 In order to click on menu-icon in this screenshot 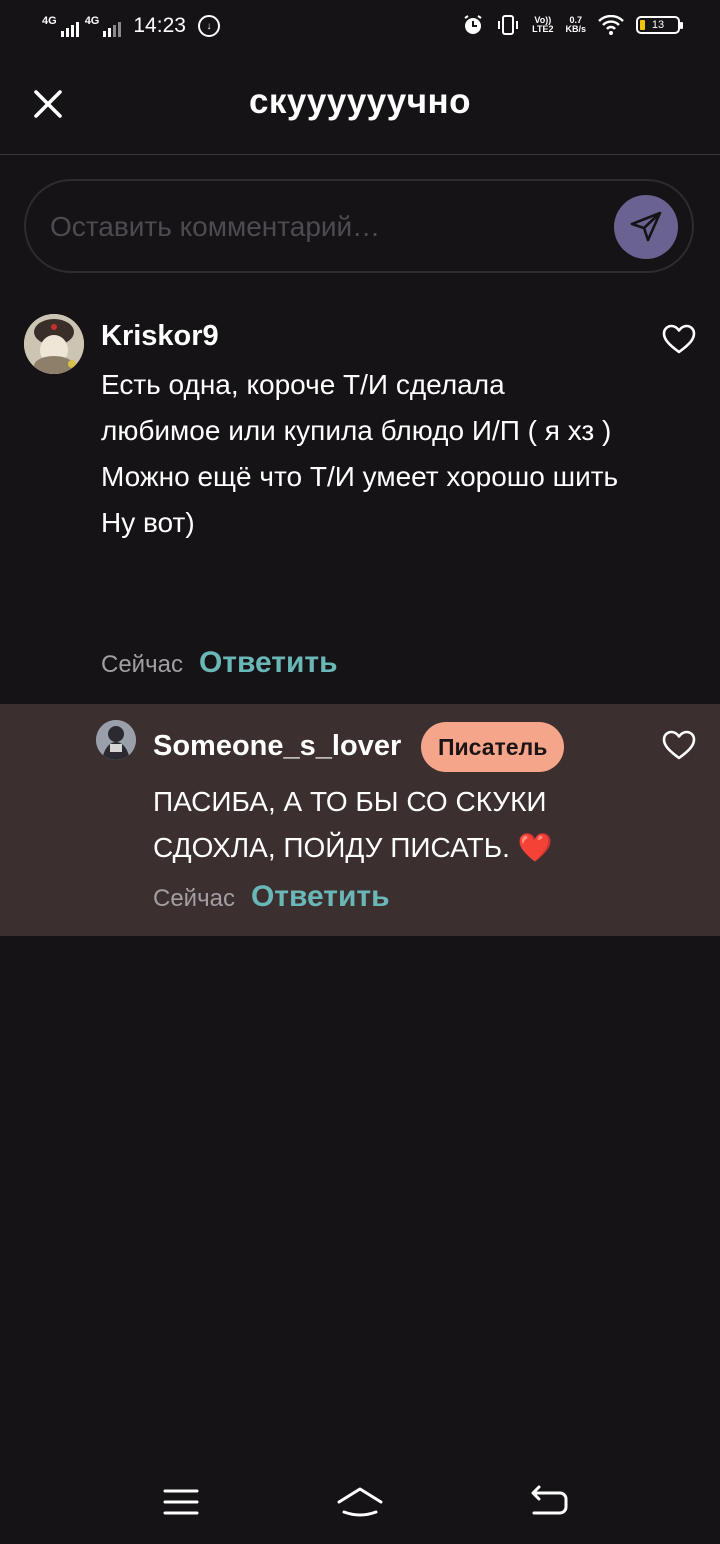, I will do `click(181, 1502)`.